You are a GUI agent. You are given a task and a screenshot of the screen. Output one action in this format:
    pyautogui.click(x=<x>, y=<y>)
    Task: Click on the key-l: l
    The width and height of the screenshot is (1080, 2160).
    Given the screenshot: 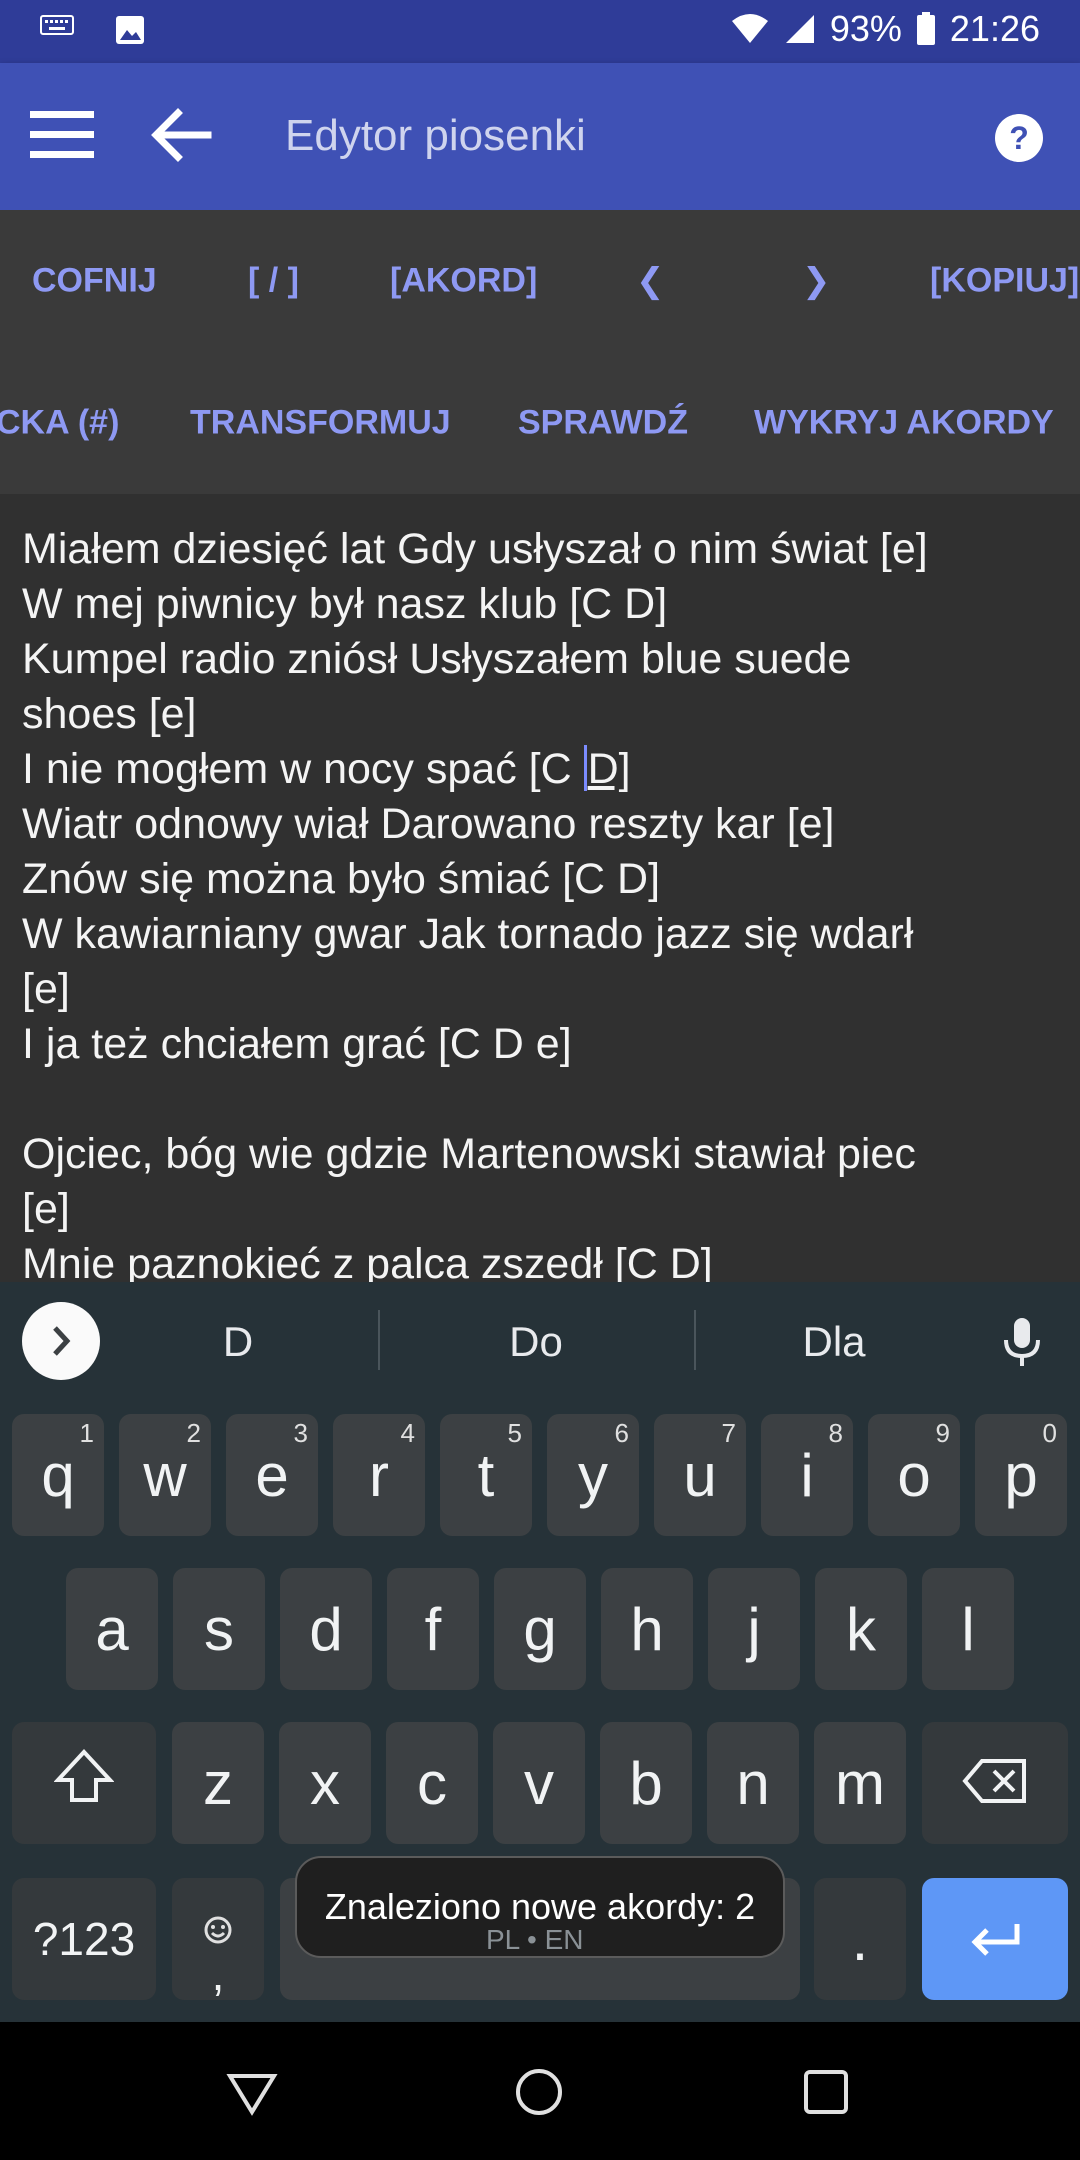 What is the action you would take?
    pyautogui.click(x=968, y=1629)
    